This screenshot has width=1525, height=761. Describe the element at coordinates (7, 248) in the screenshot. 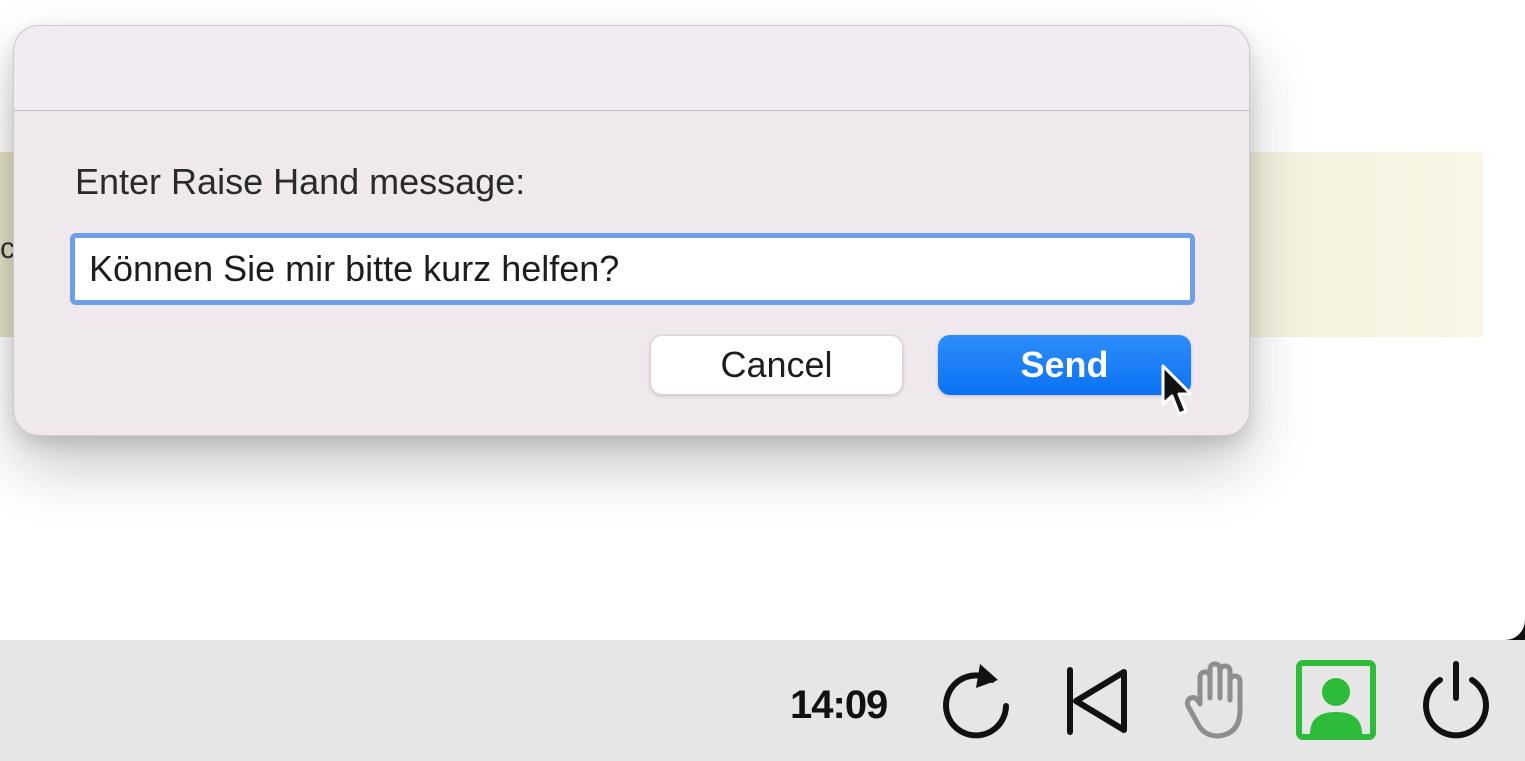

I see `note-banner-text: c` at that location.